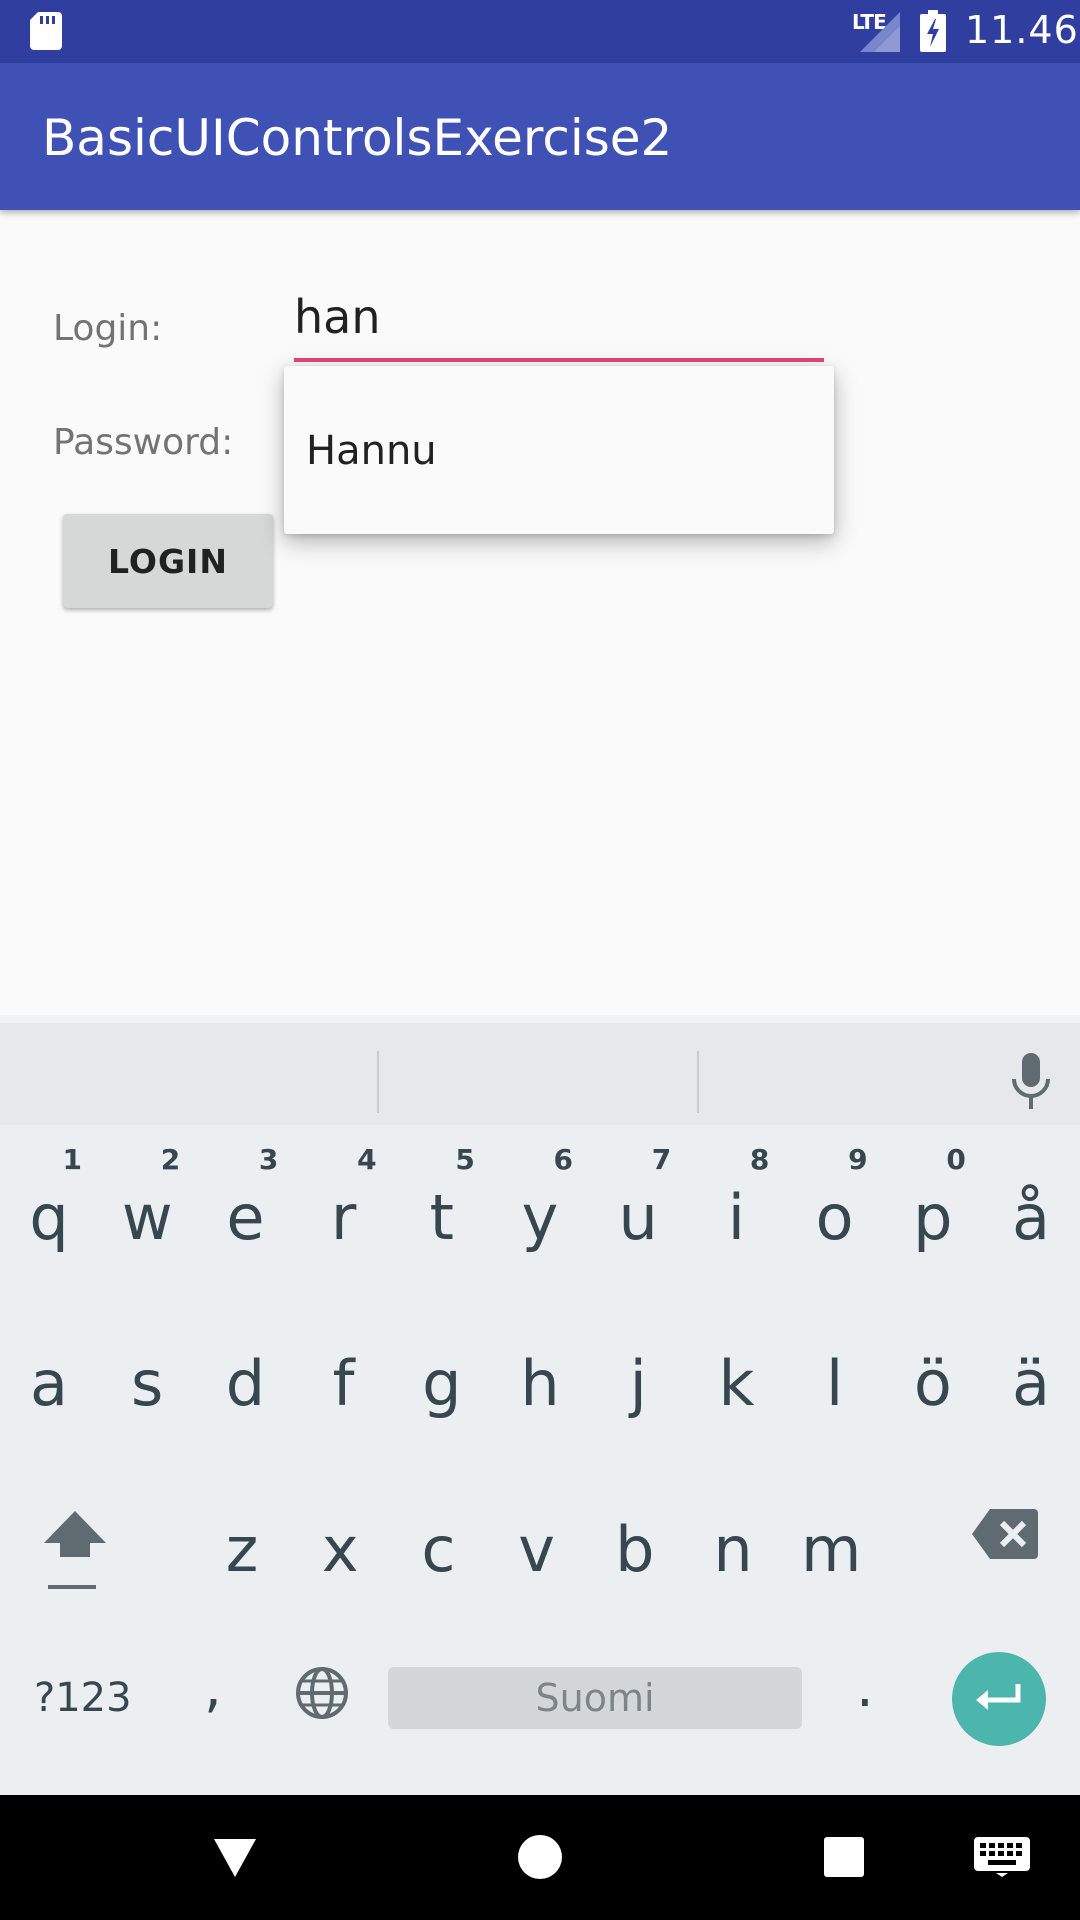  I want to click on app-title: BasicUIControlsExercise2, so click(357, 138).